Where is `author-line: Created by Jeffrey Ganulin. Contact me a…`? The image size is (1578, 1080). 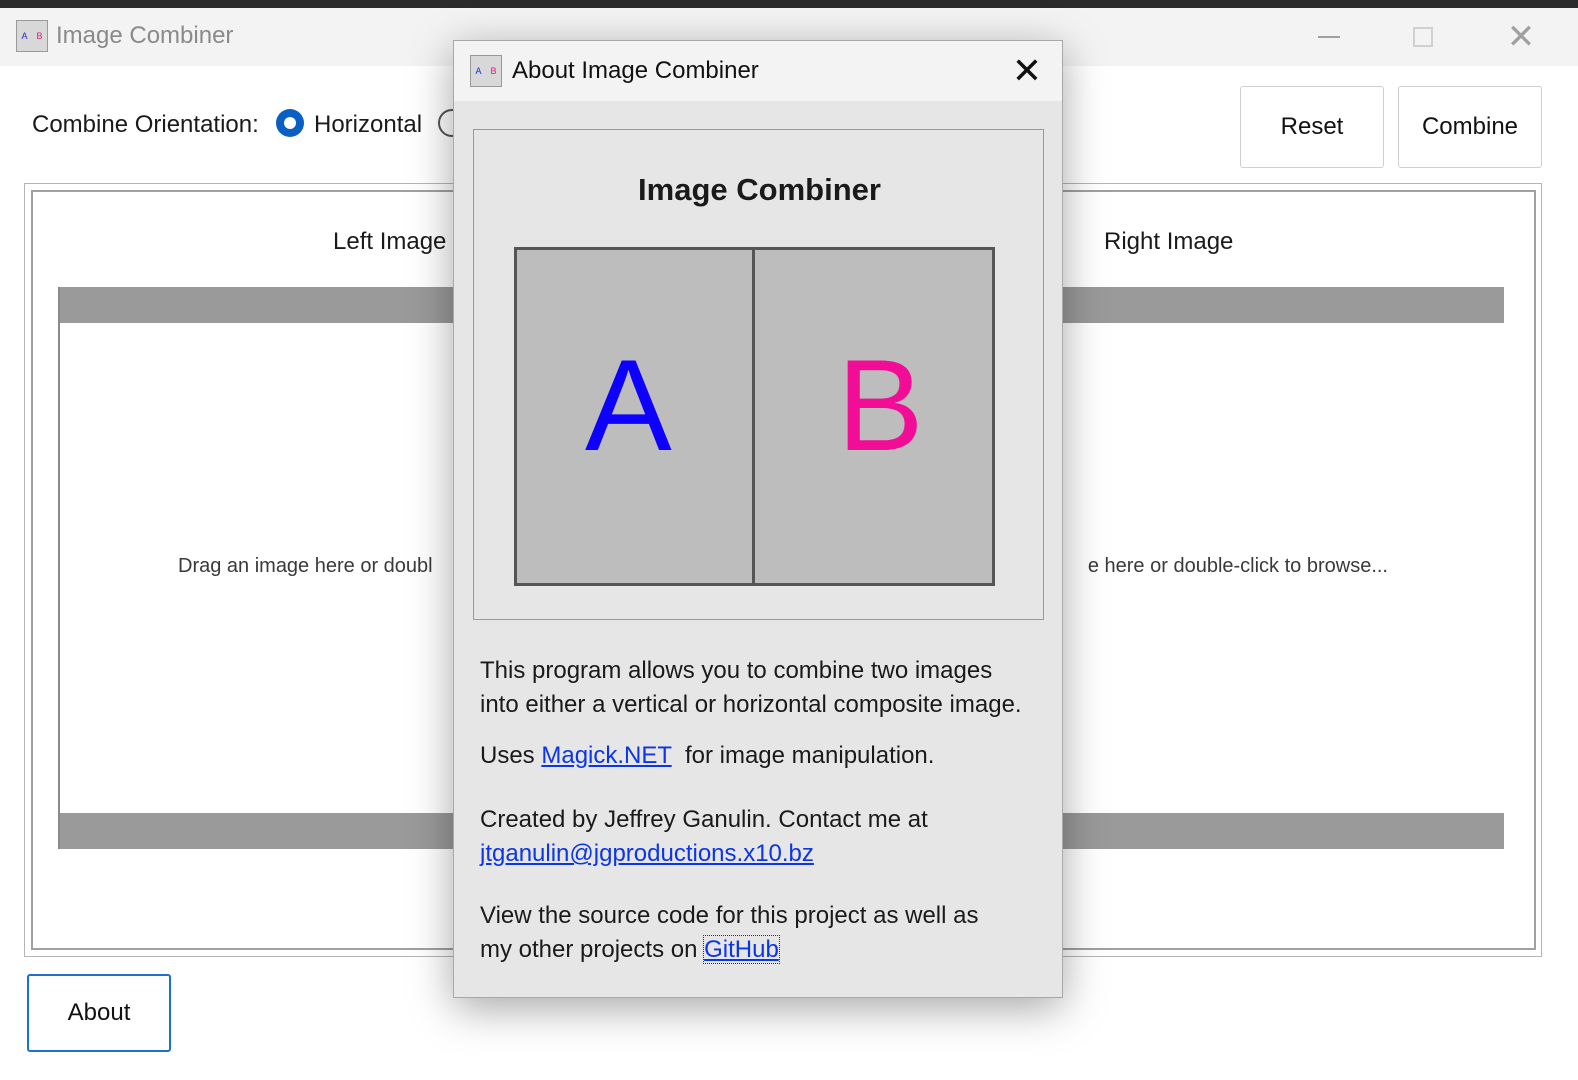 author-line: Created by Jeffrey Ganulin. Contact me a… is located at coordinates (704, 819).